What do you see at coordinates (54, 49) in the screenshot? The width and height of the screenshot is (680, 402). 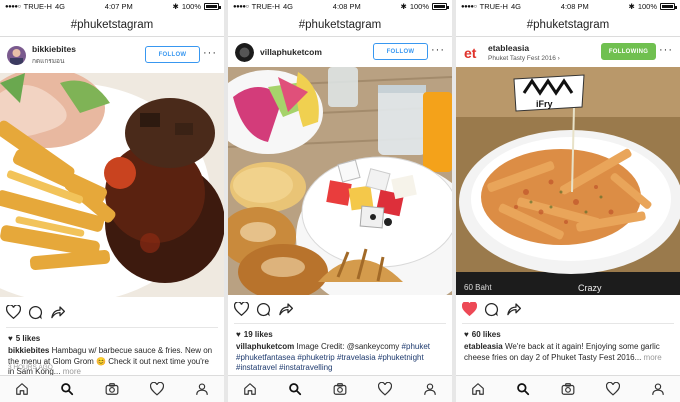 I see `username: bikkiebites` at bounding box center [54, 49].